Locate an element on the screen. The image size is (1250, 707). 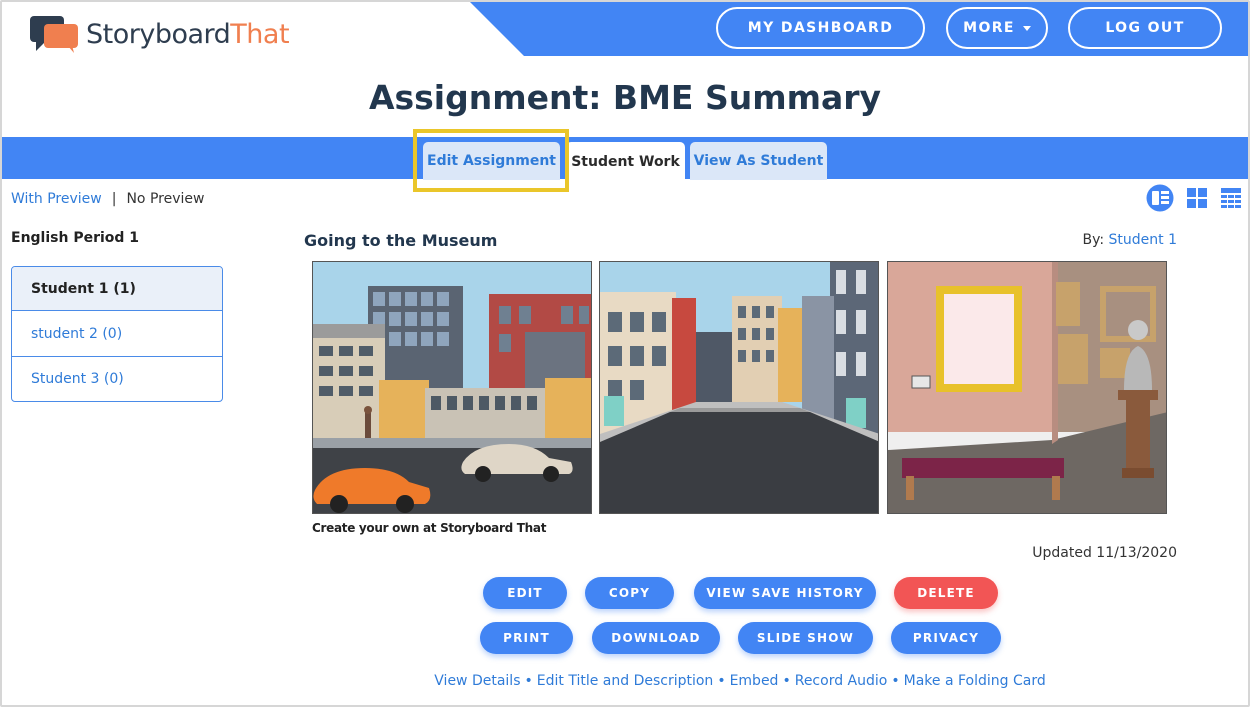
tab-view-as-student: View As Student is located at coordinates (758, 161).